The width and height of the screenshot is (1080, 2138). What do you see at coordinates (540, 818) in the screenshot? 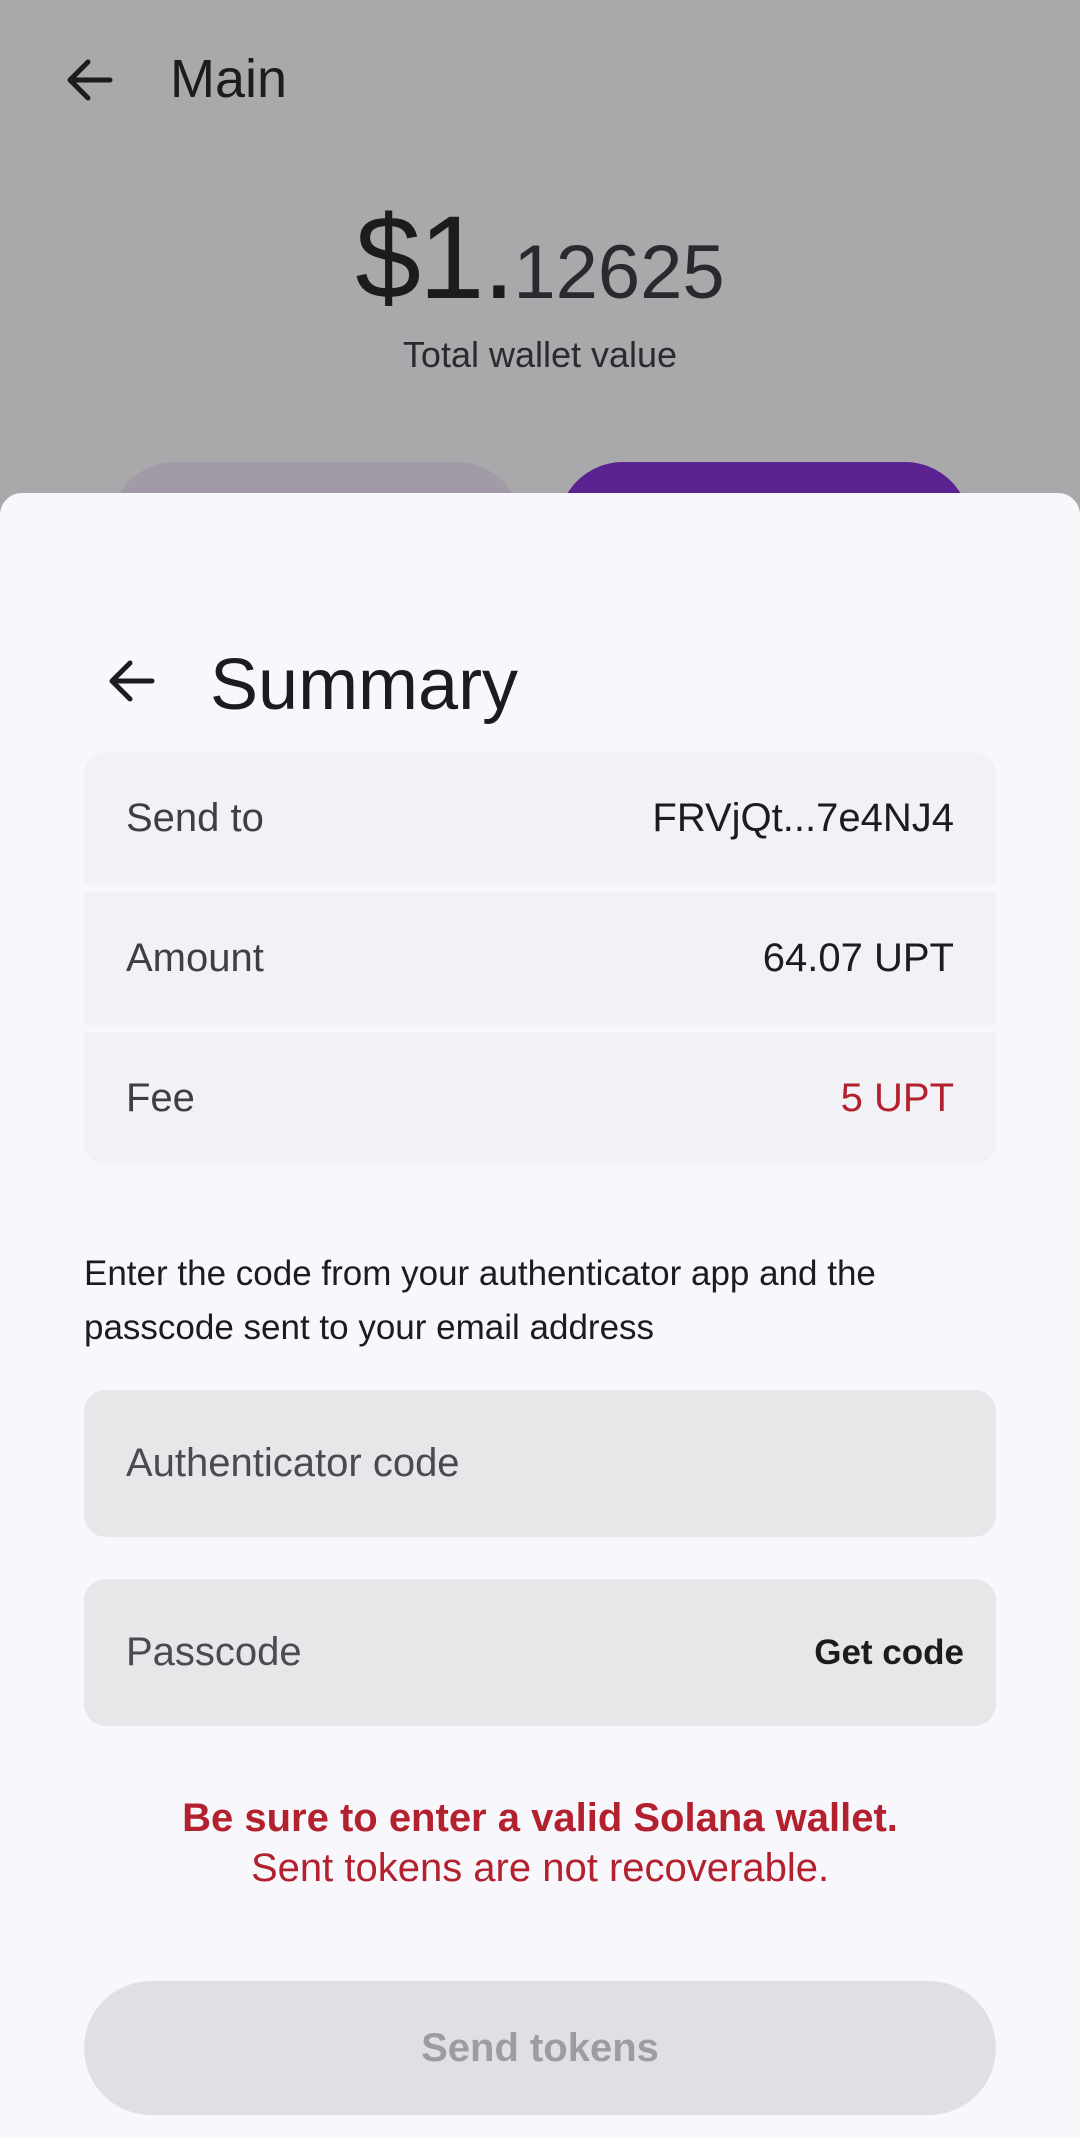
I see `summary-row-send-to: Send to FRVjQt...7e4NJ4` at bounding box center [540, 818].